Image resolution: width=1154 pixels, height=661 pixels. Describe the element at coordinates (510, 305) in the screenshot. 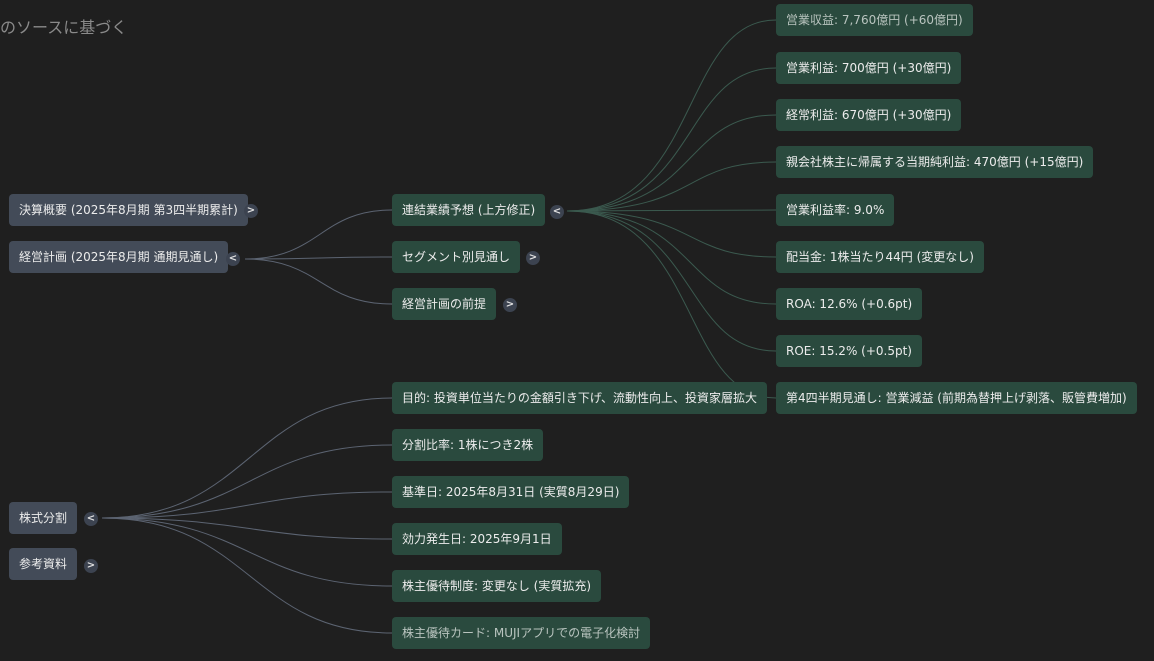

I see `expand-toggle-plan-premises: >` at that location.